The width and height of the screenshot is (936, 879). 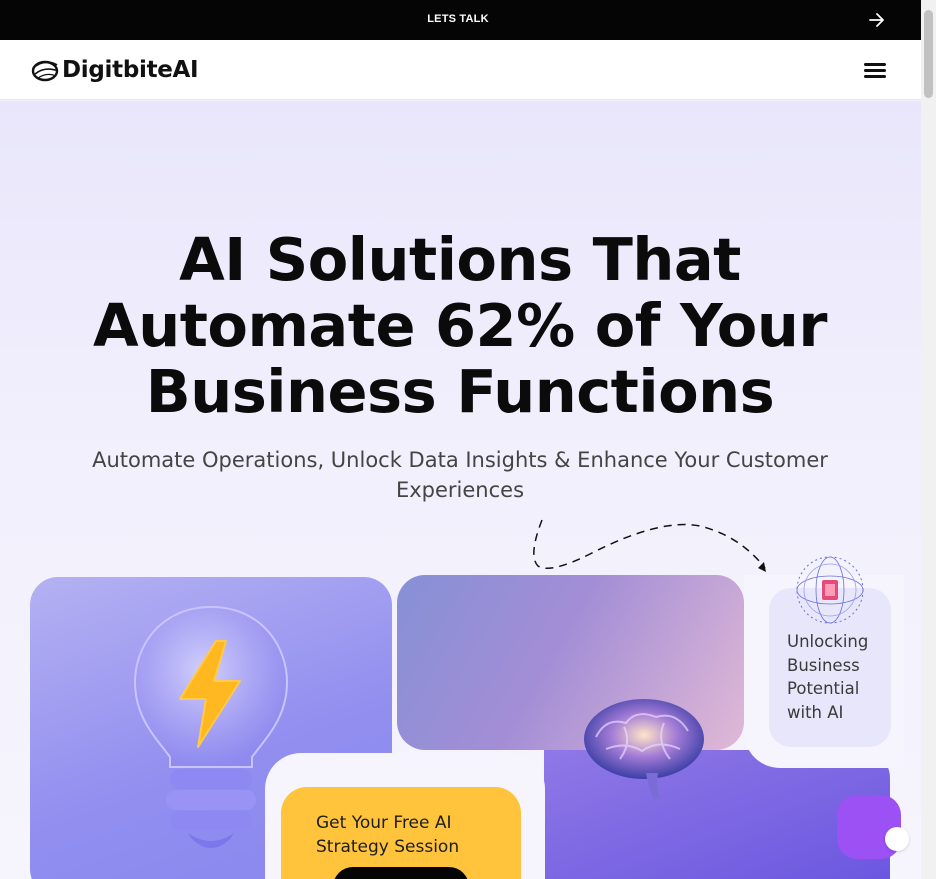 What do you see at coordinates (401, 873) in the screenshot?
I see `book-session-button` at bounding box center [401, 873].